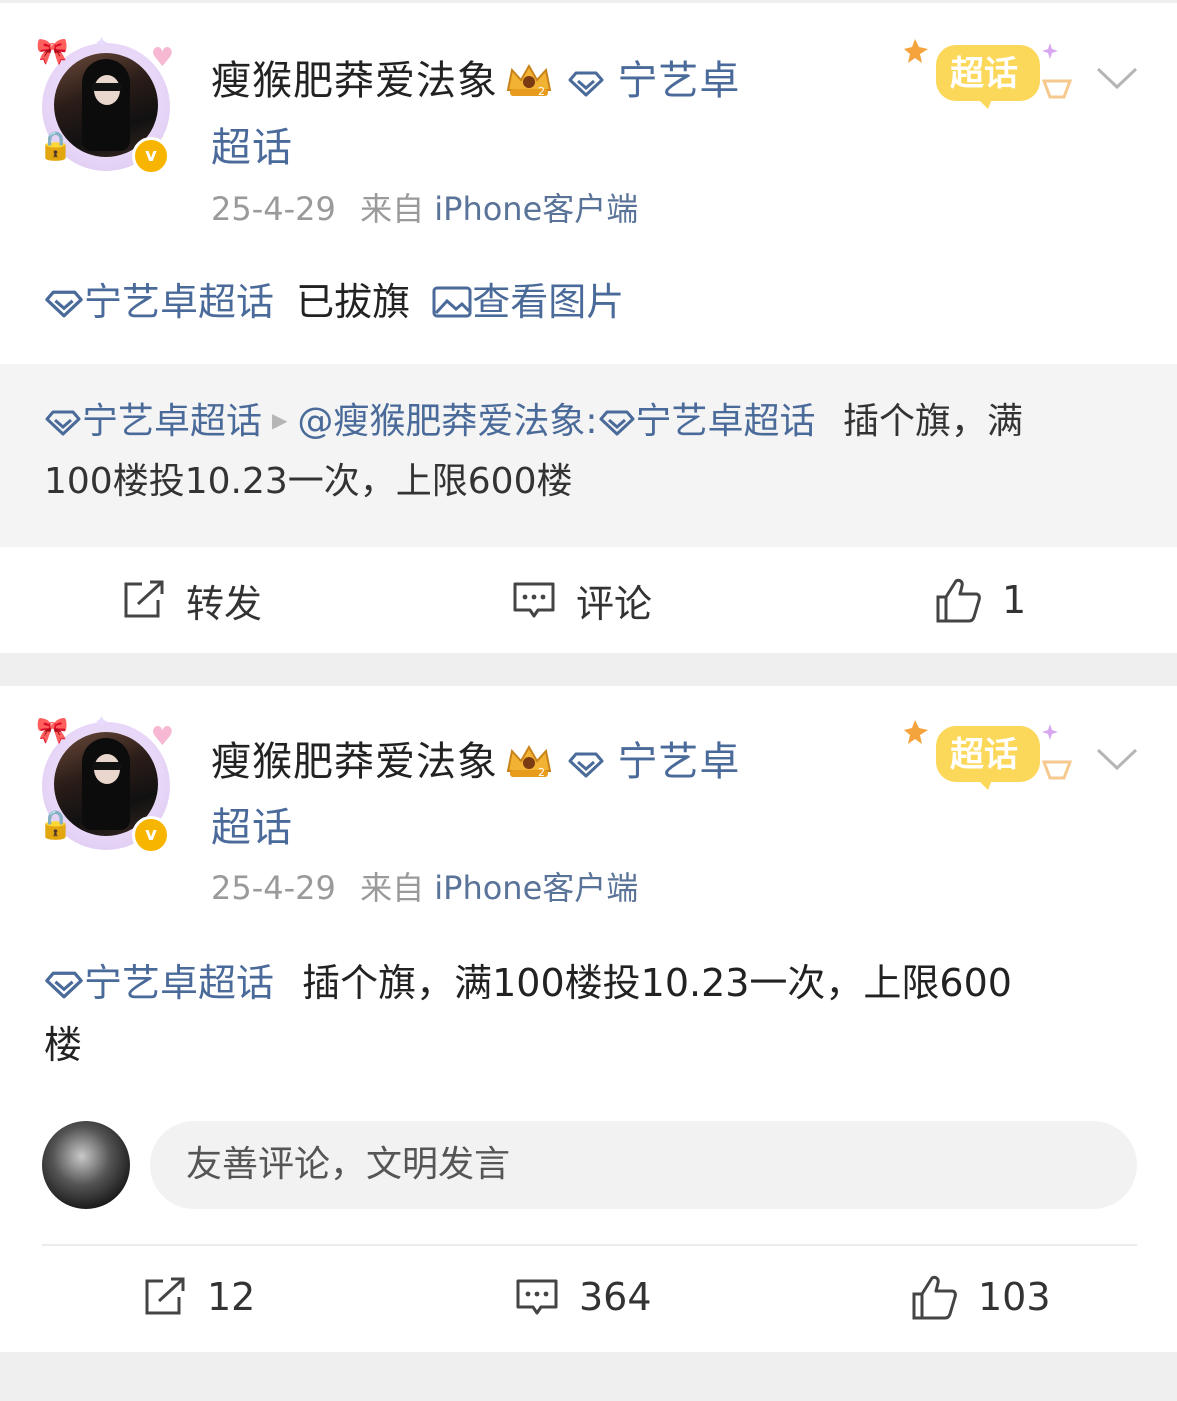  I want to click on repost-label: 转发, so click(224, 603).